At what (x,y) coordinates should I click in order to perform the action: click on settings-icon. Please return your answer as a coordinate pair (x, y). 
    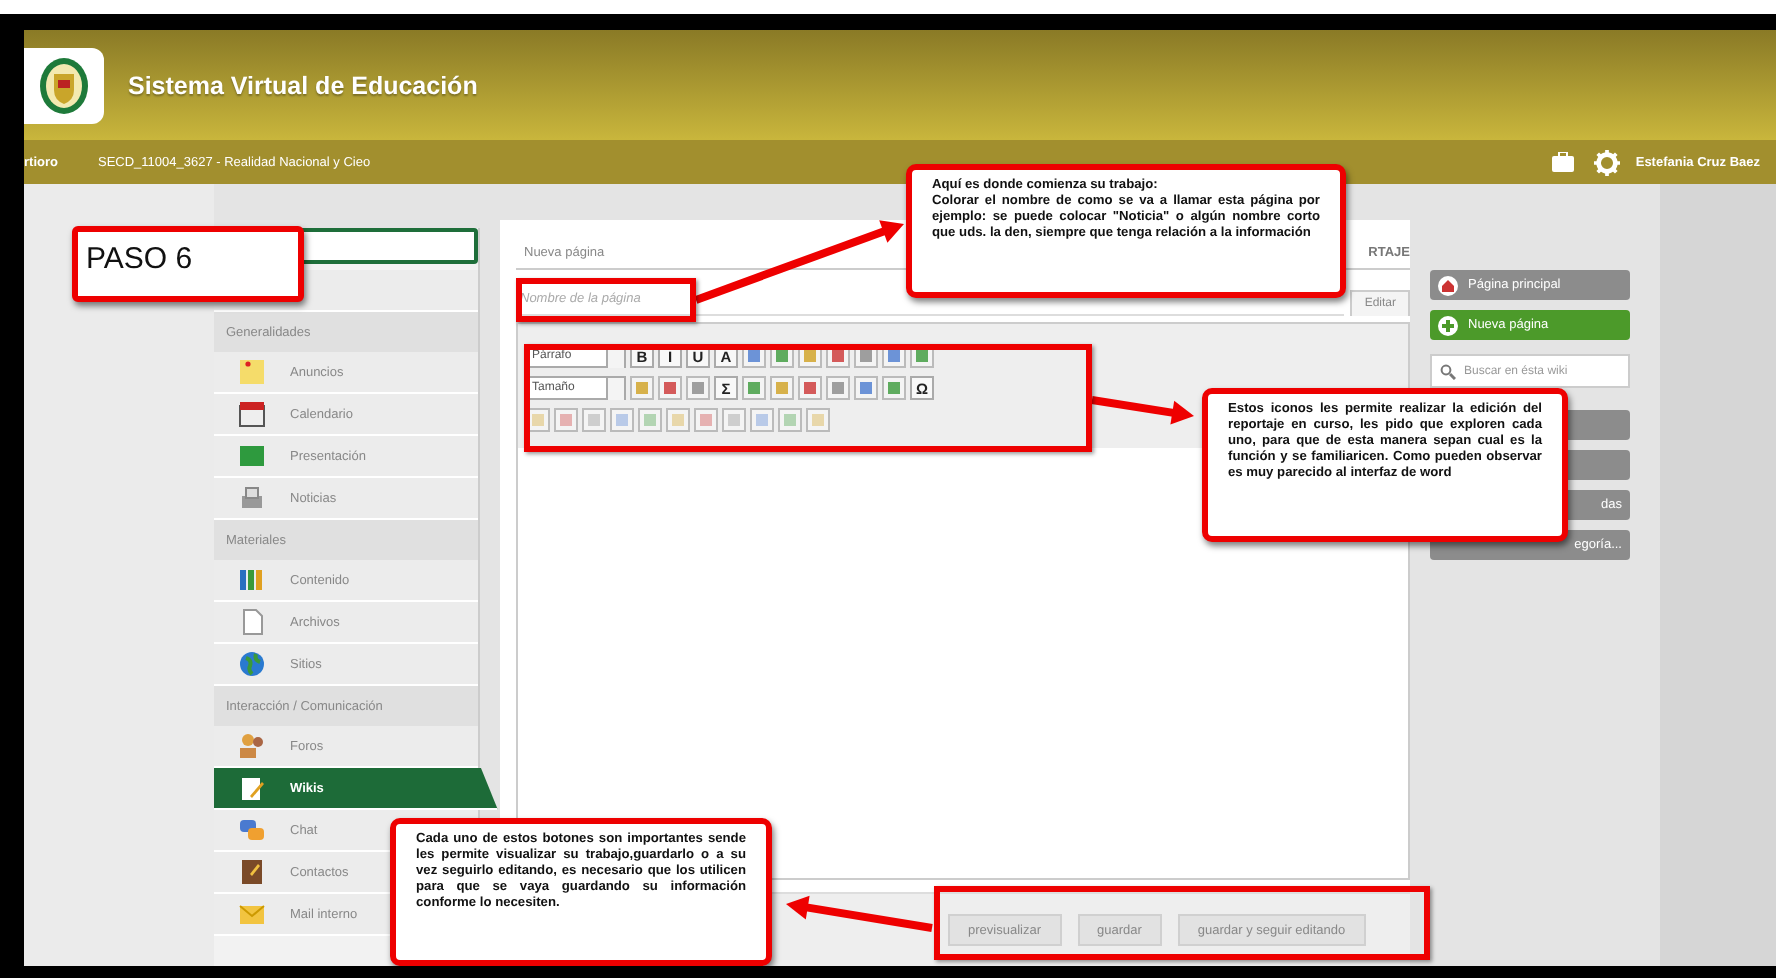
    Looking at the image, I should click on (1606, 162).